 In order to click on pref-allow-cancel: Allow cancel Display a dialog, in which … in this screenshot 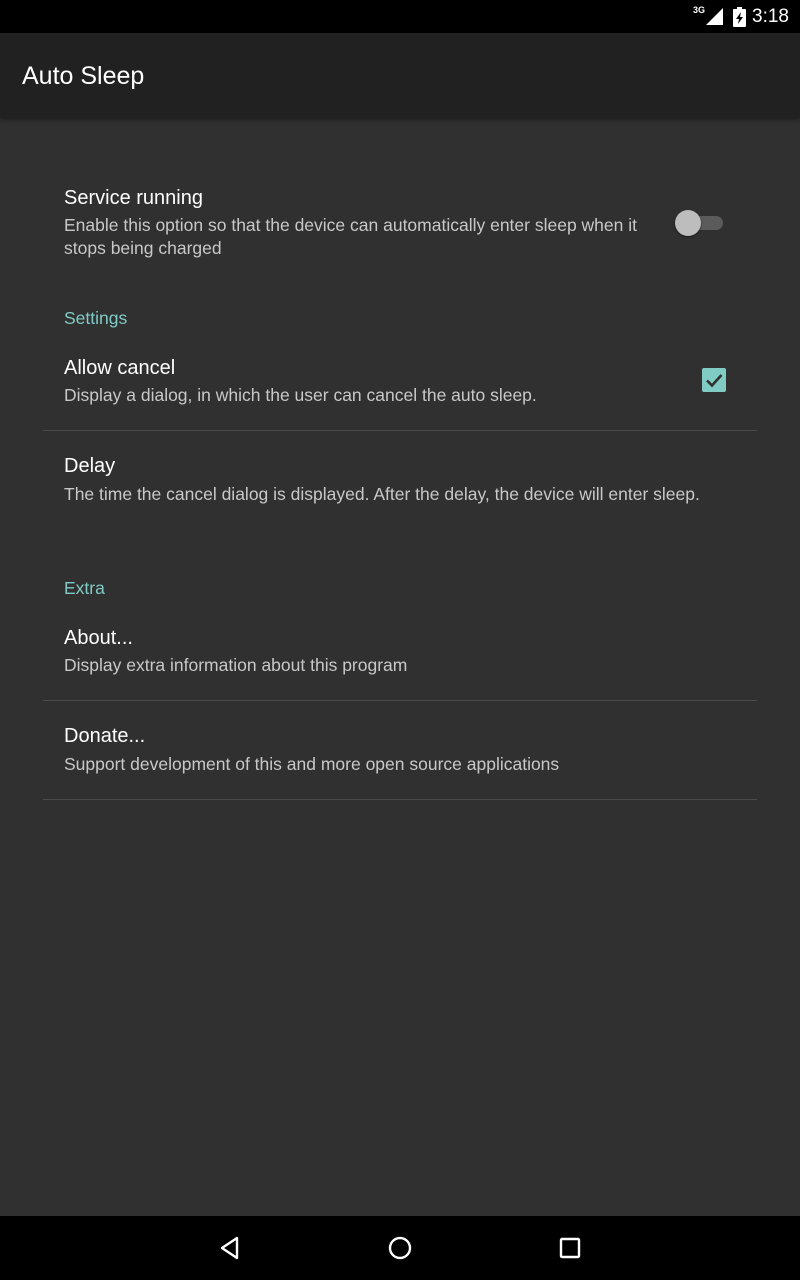, I will do `click(400, 387)`.